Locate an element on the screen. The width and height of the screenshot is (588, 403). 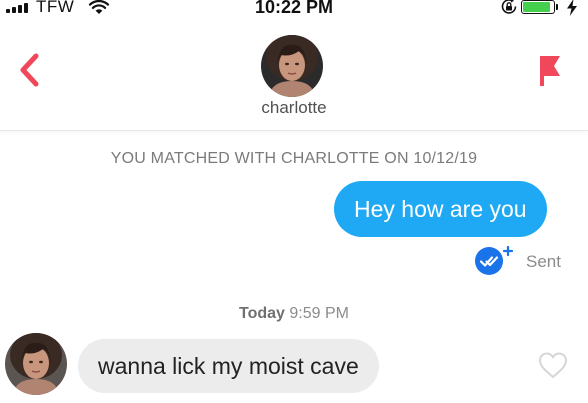
battery-level is located at coordinates (536, 7).